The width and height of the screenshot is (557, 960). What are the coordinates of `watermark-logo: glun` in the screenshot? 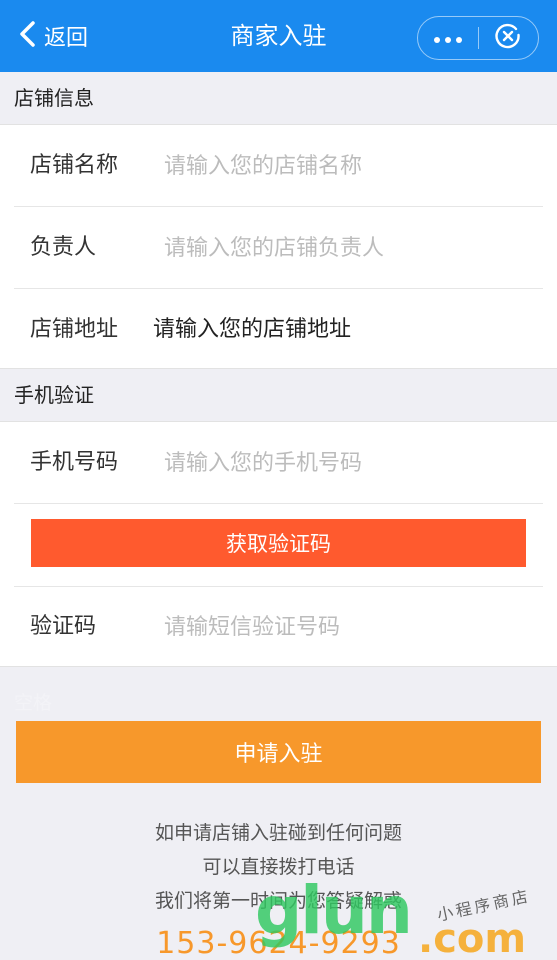 It's located at (334, 910).